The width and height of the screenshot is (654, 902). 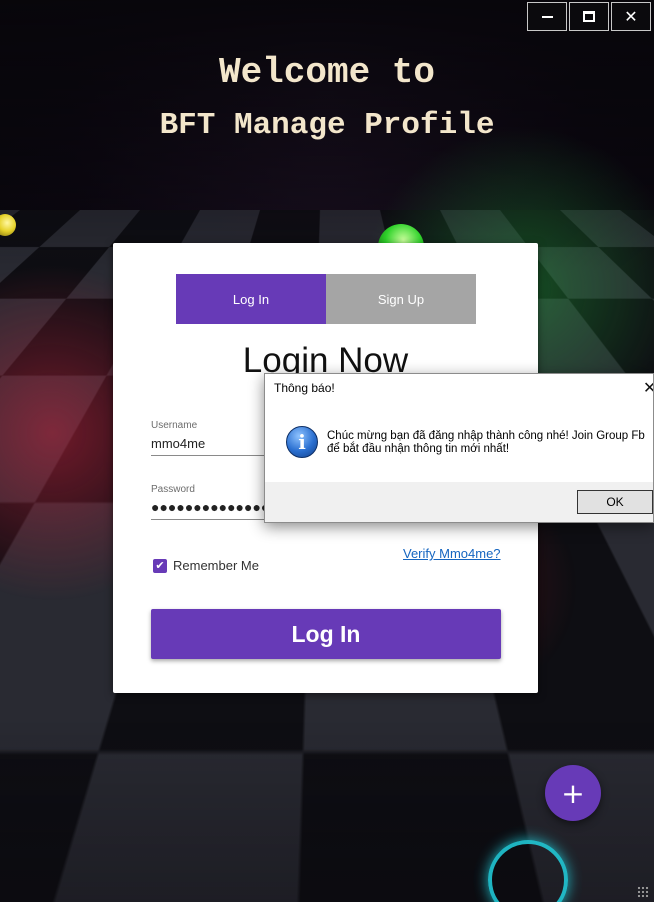 What do you see at coordinates (160, 565) in the screenshot?
I see `checkmark-icon: ✔` at bounding box center [160, 565].